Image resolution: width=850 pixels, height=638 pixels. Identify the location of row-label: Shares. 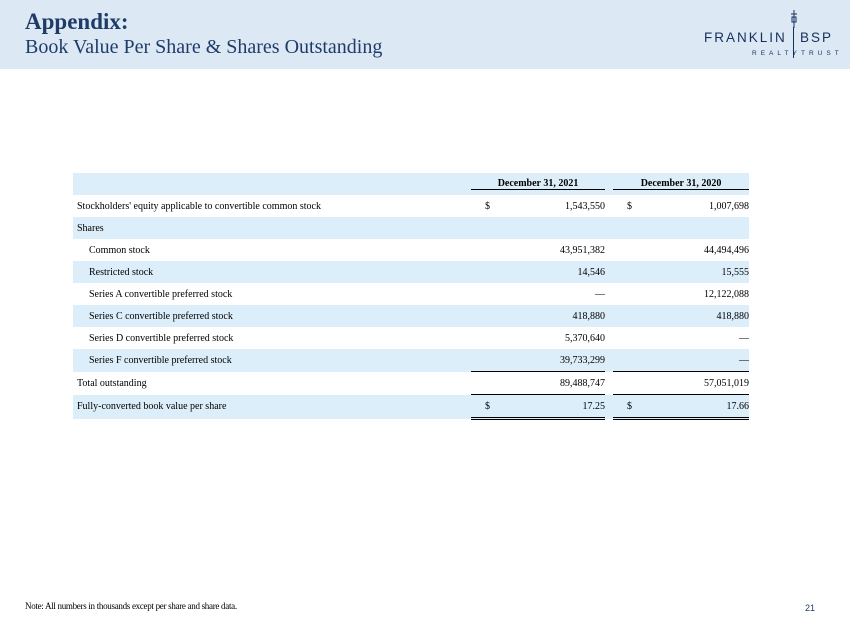
(272, 228).